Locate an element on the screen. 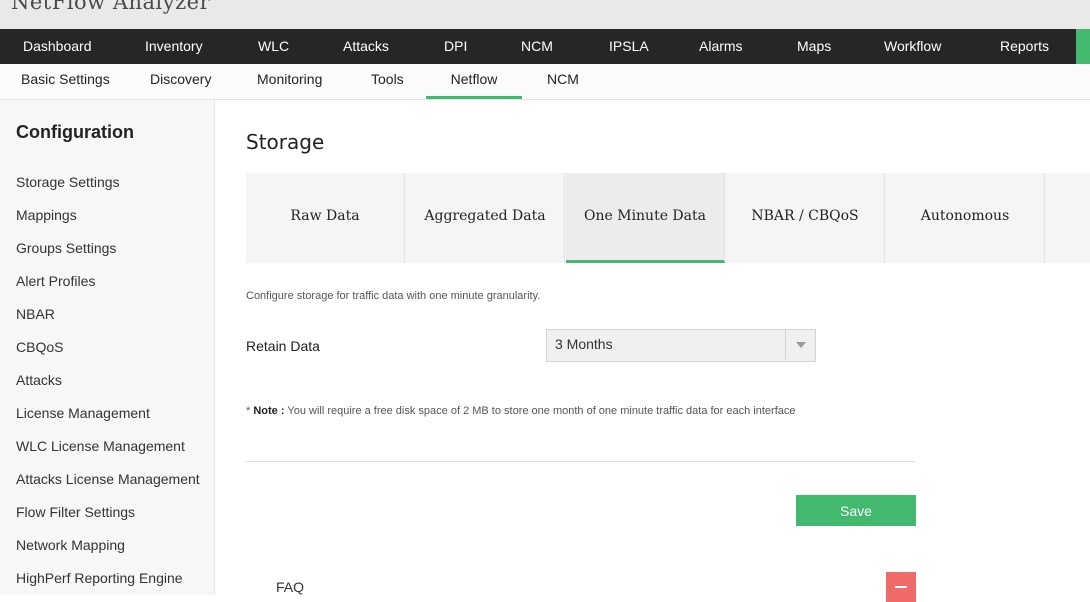 Image resolution: width=1090 pixels, height=602 pixels. sidebar-item-alert-profiles: Alert Profiles is located at coordinates (55, 281).